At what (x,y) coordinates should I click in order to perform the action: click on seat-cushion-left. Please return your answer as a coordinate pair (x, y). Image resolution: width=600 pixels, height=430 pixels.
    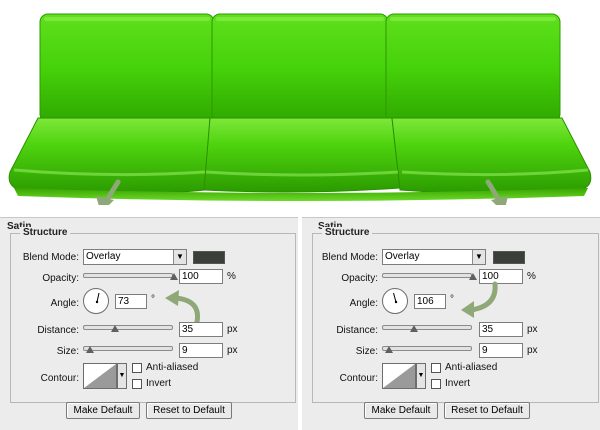
    Looking at the image, I should click on (109, 155).